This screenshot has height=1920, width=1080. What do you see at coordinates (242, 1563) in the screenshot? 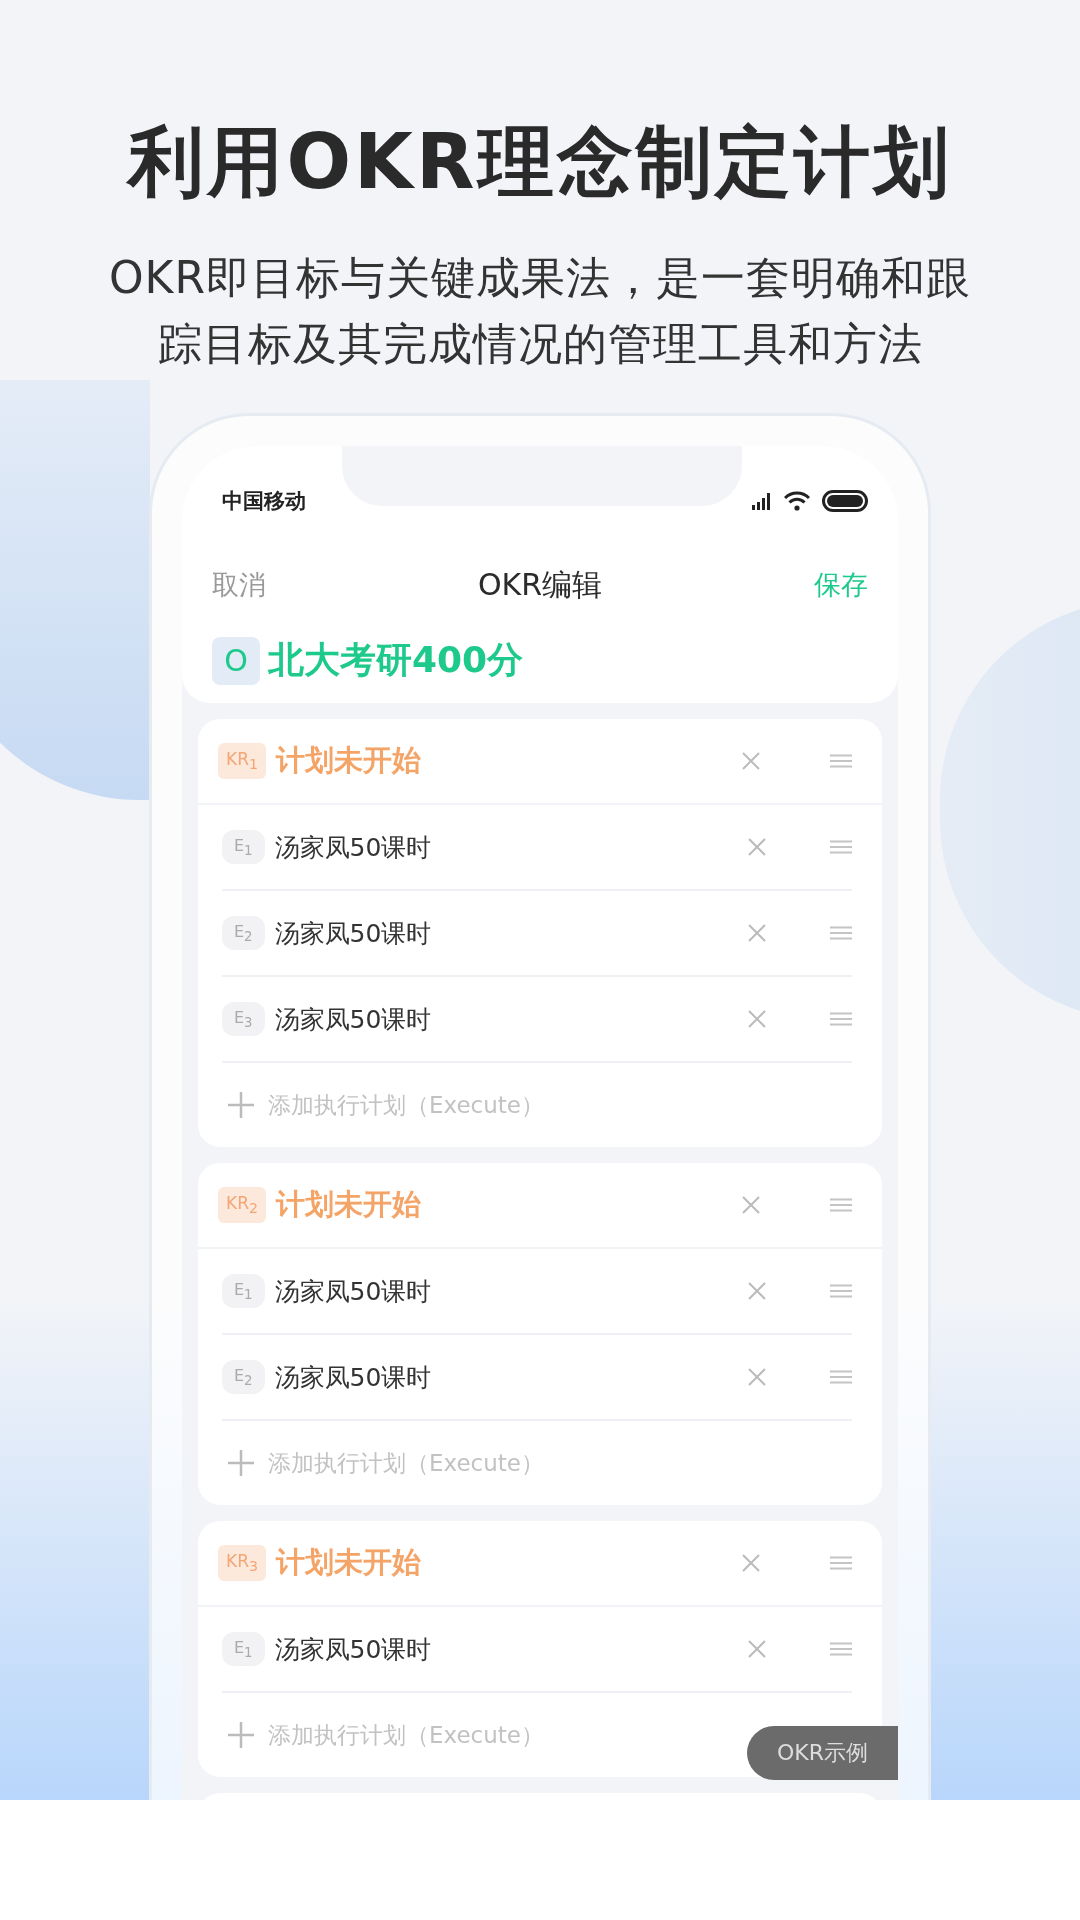
I see `key-result-tag: KR$_{3}$` at bounding box center [242, 1563].